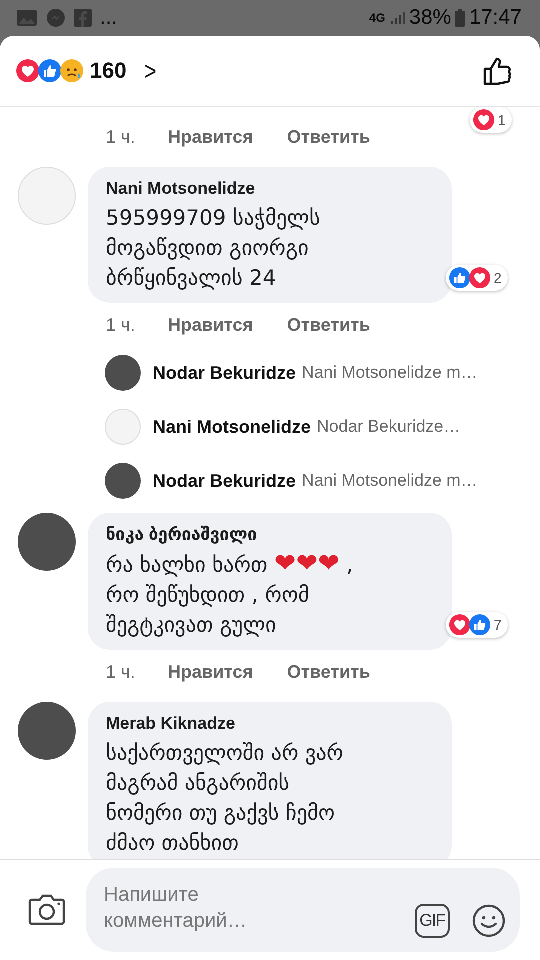 This screenshot has height=960, width=540. Describe the element at coordinates (208, 248) in the screenshot. I see `comment-text: მოგაწვდით გიორგი` at that location.